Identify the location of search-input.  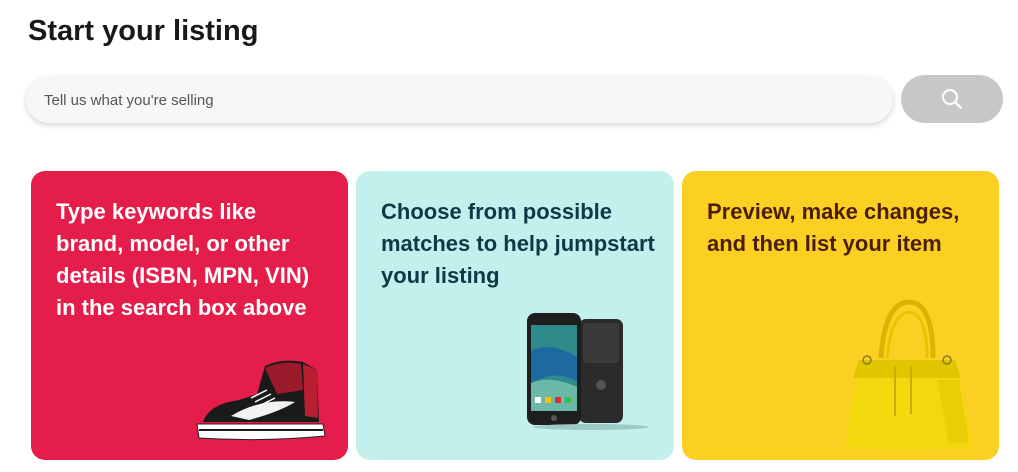
(459, 100).